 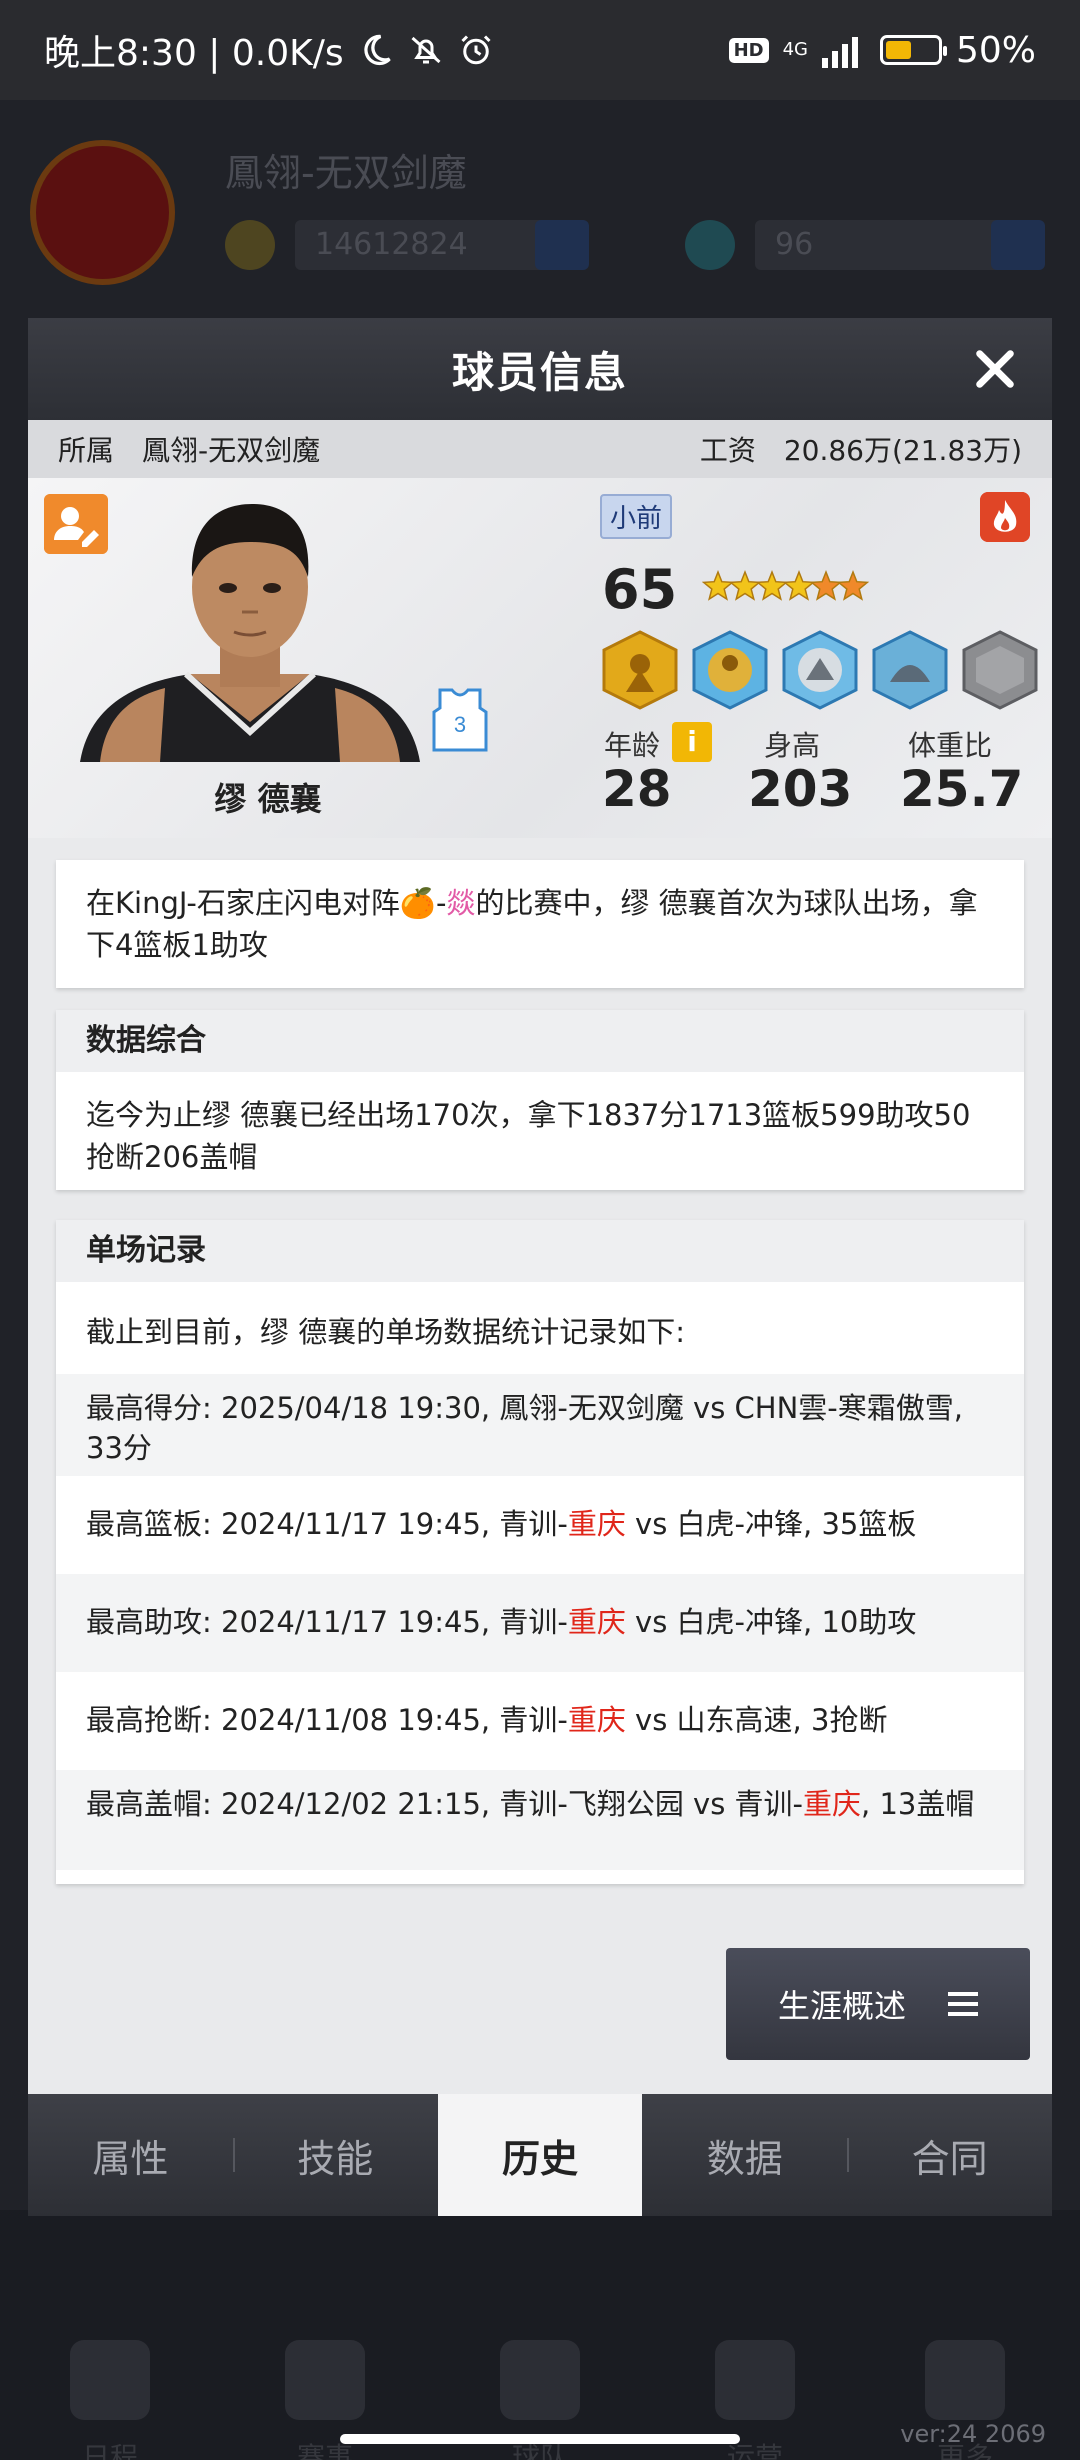 What do you see at coordinates (885, 245) in the screenshot?
I see `gem-balance: 96` at bounding box center [885, 245].